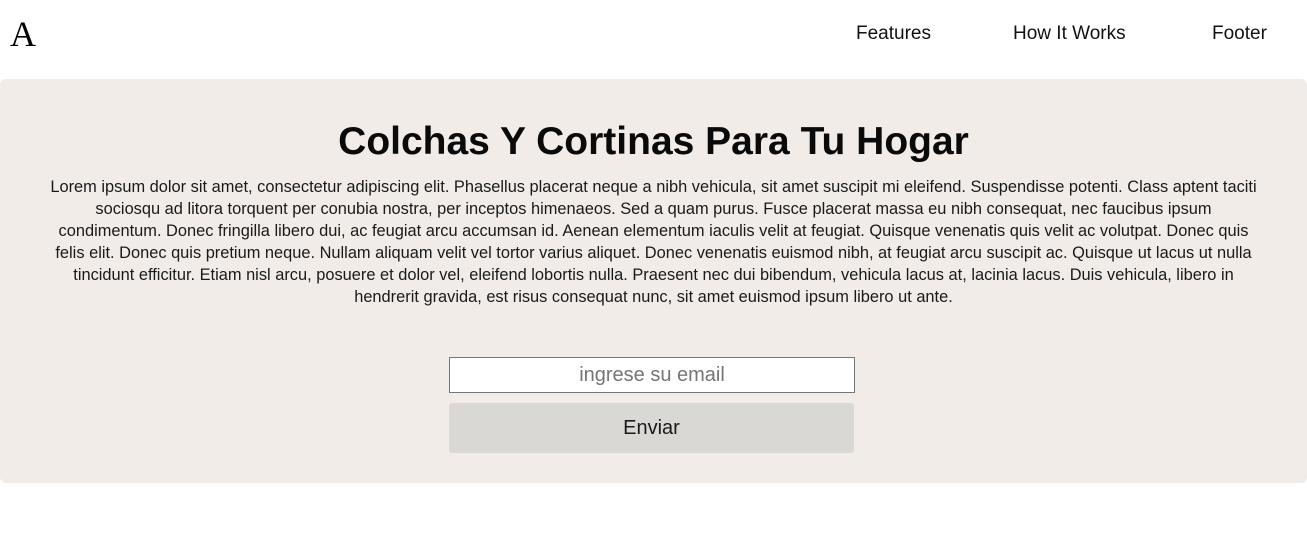 The image size is (1307, 560). I want to click on nav-link-footer: Footer, so click(1239, 34).